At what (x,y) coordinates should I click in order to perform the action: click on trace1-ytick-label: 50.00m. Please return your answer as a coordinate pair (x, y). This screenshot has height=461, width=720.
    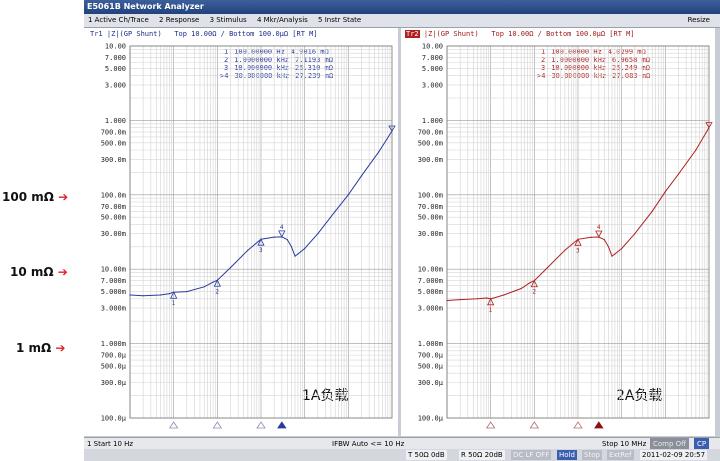
    Looking at the image, I should click on (113, 218).